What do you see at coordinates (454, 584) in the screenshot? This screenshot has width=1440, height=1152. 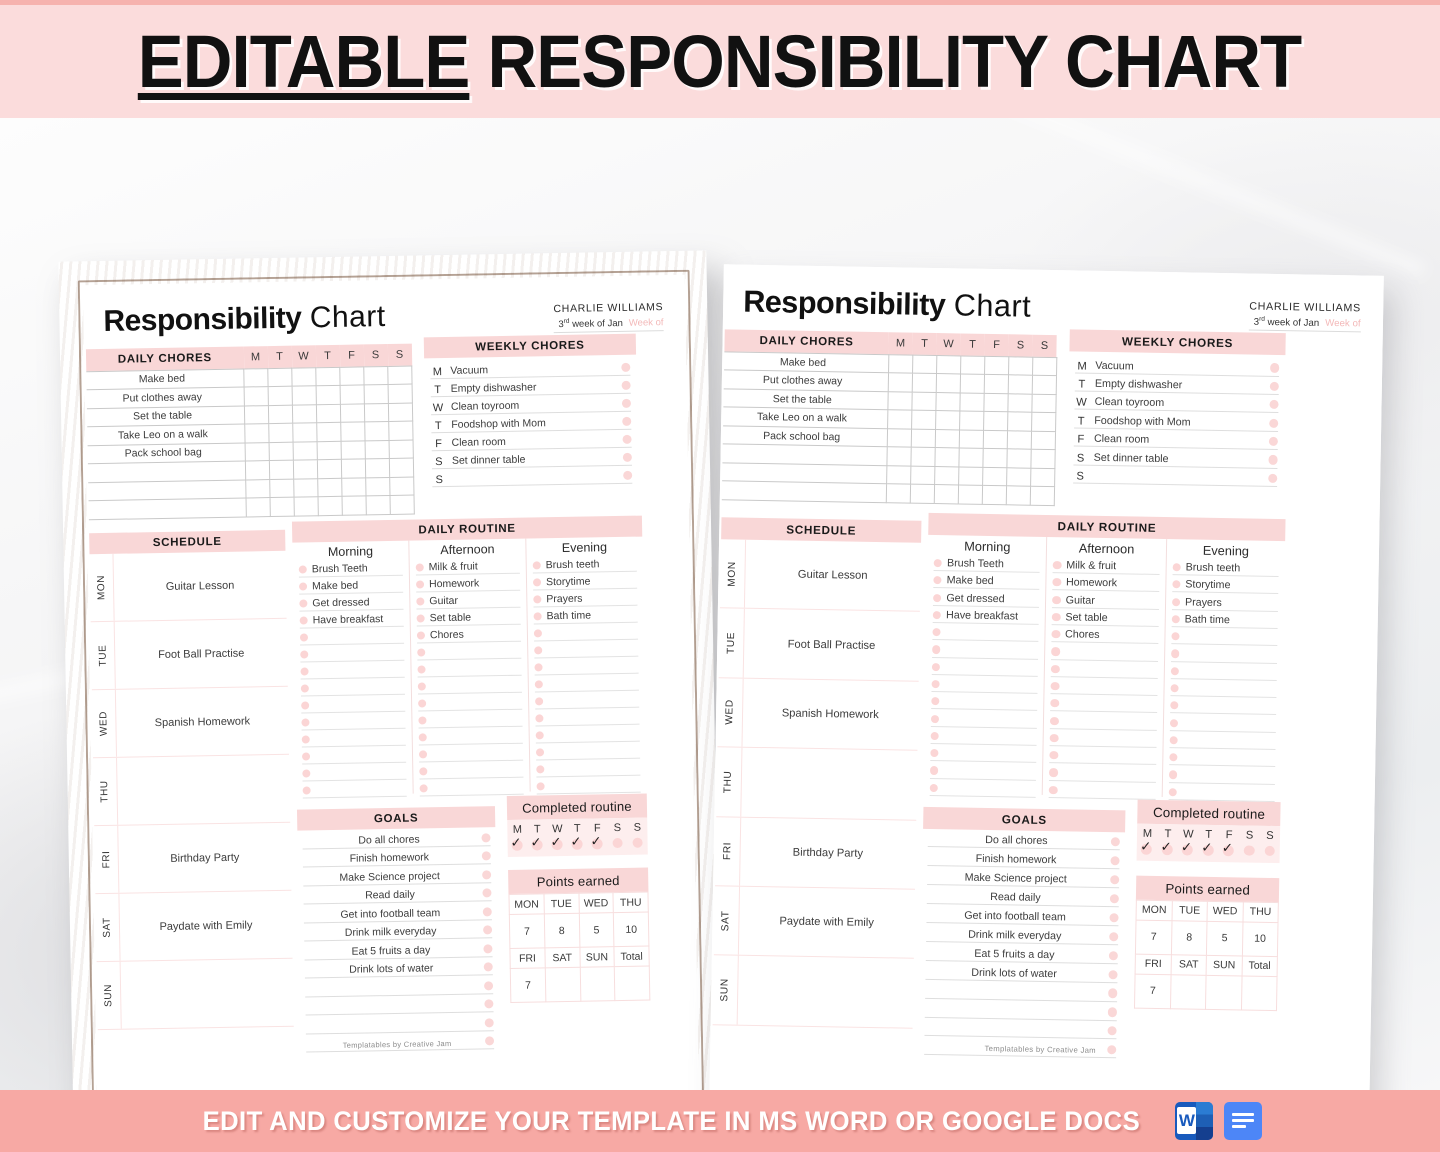 I see `routine-text: Homework` at bounding box center [454, 584].